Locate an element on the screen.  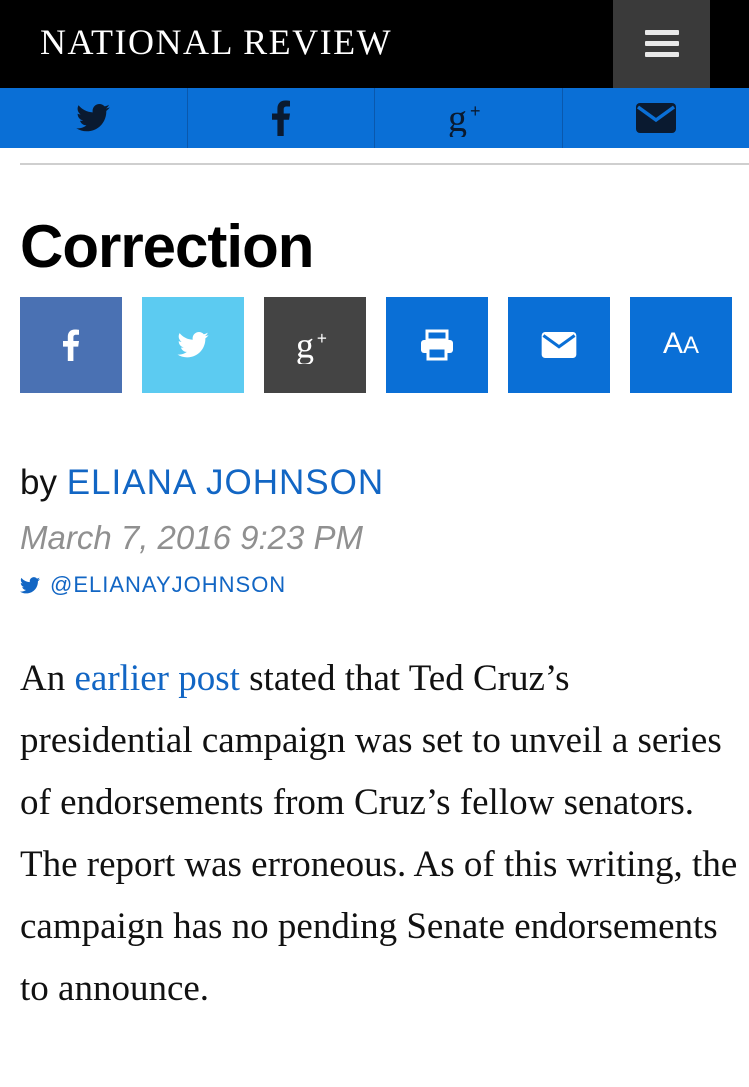
share-twitter-button is located at coordinates (94, 118).